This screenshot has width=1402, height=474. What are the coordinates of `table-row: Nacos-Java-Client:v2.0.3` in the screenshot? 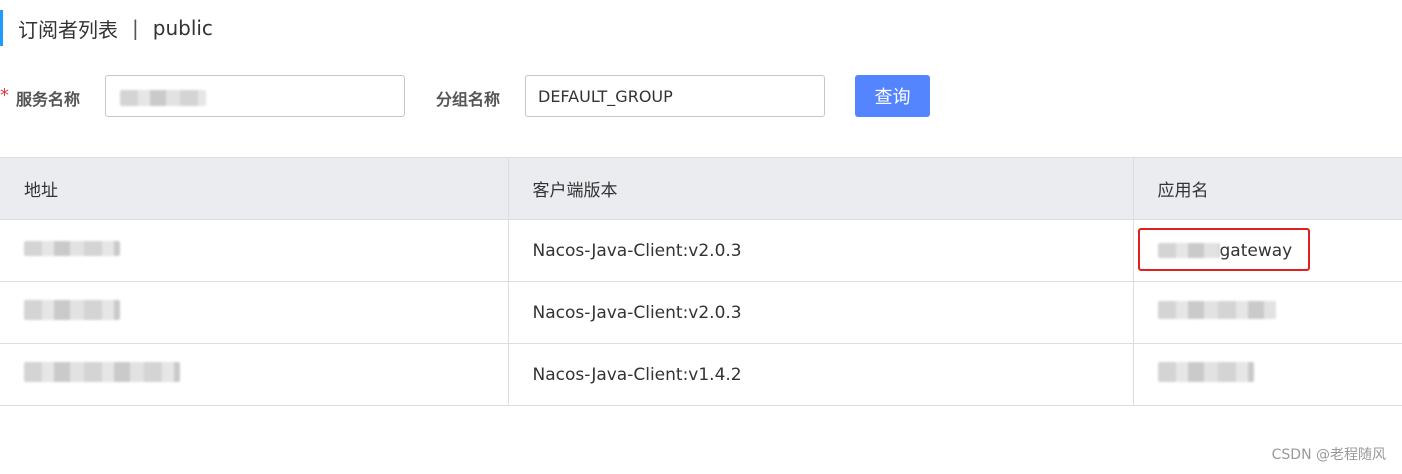 It's located at (701, 312).